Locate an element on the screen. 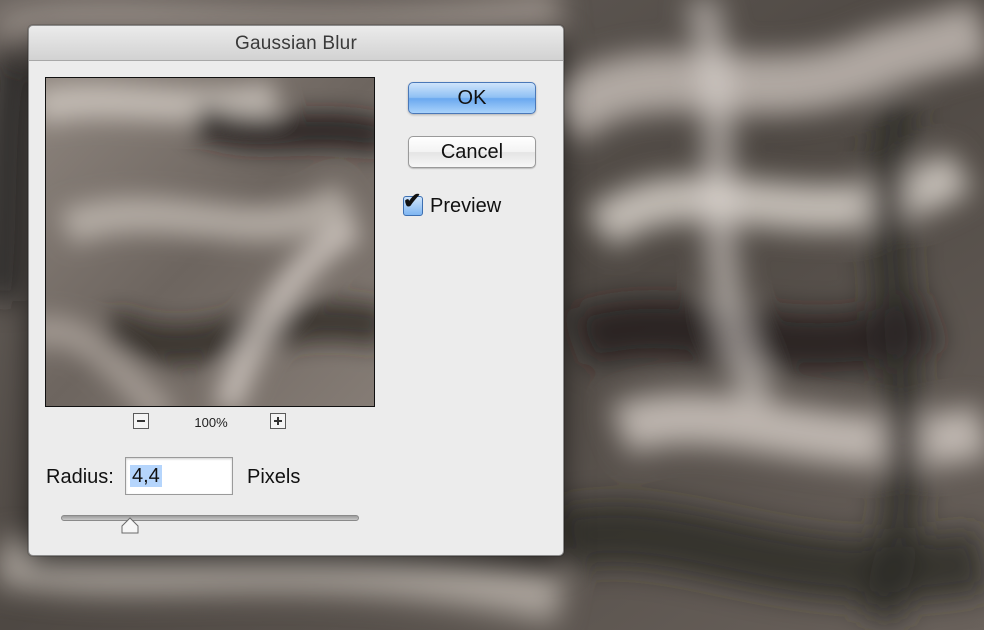 The image size is (984, 630). dialog-titlebar: Gaussian Blur is located at coordinates (296, 43).